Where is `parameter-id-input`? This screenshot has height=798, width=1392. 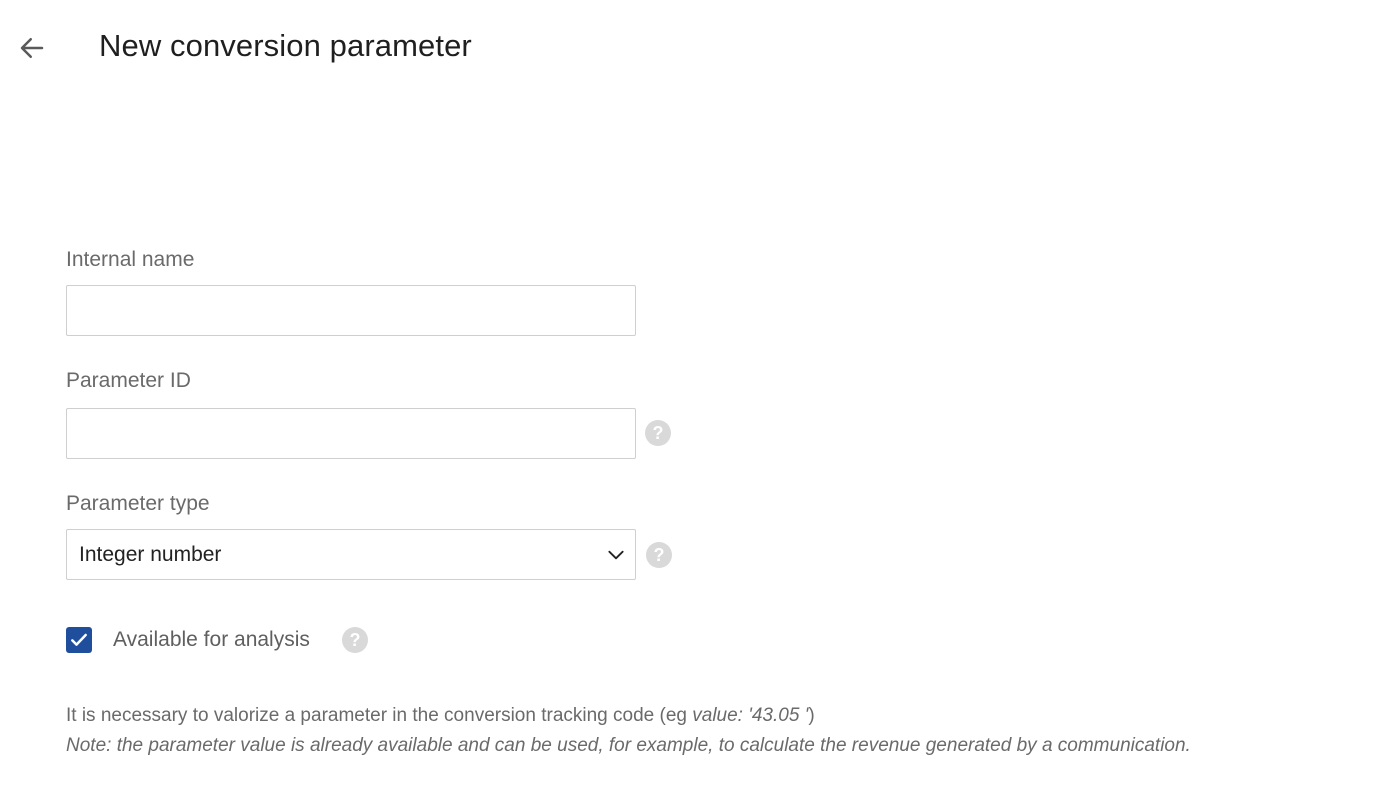 parameter-id-input is located at coordinates (351, 433).